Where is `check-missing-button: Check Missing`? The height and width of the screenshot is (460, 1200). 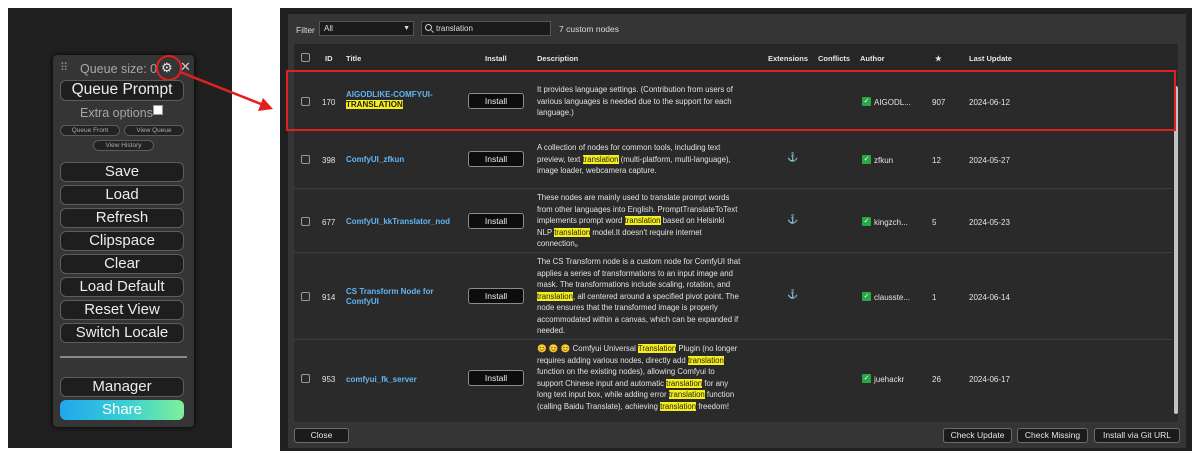 check-missing-button: Check Missing is located at coordinates (1052, 435).